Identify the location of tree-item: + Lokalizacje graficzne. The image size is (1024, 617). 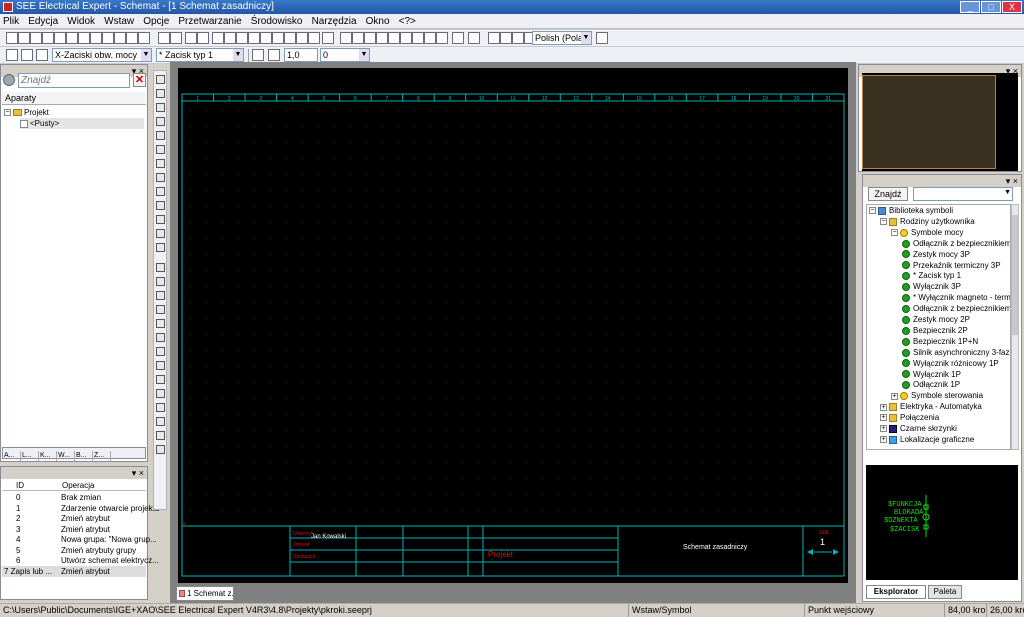
(927, 439).